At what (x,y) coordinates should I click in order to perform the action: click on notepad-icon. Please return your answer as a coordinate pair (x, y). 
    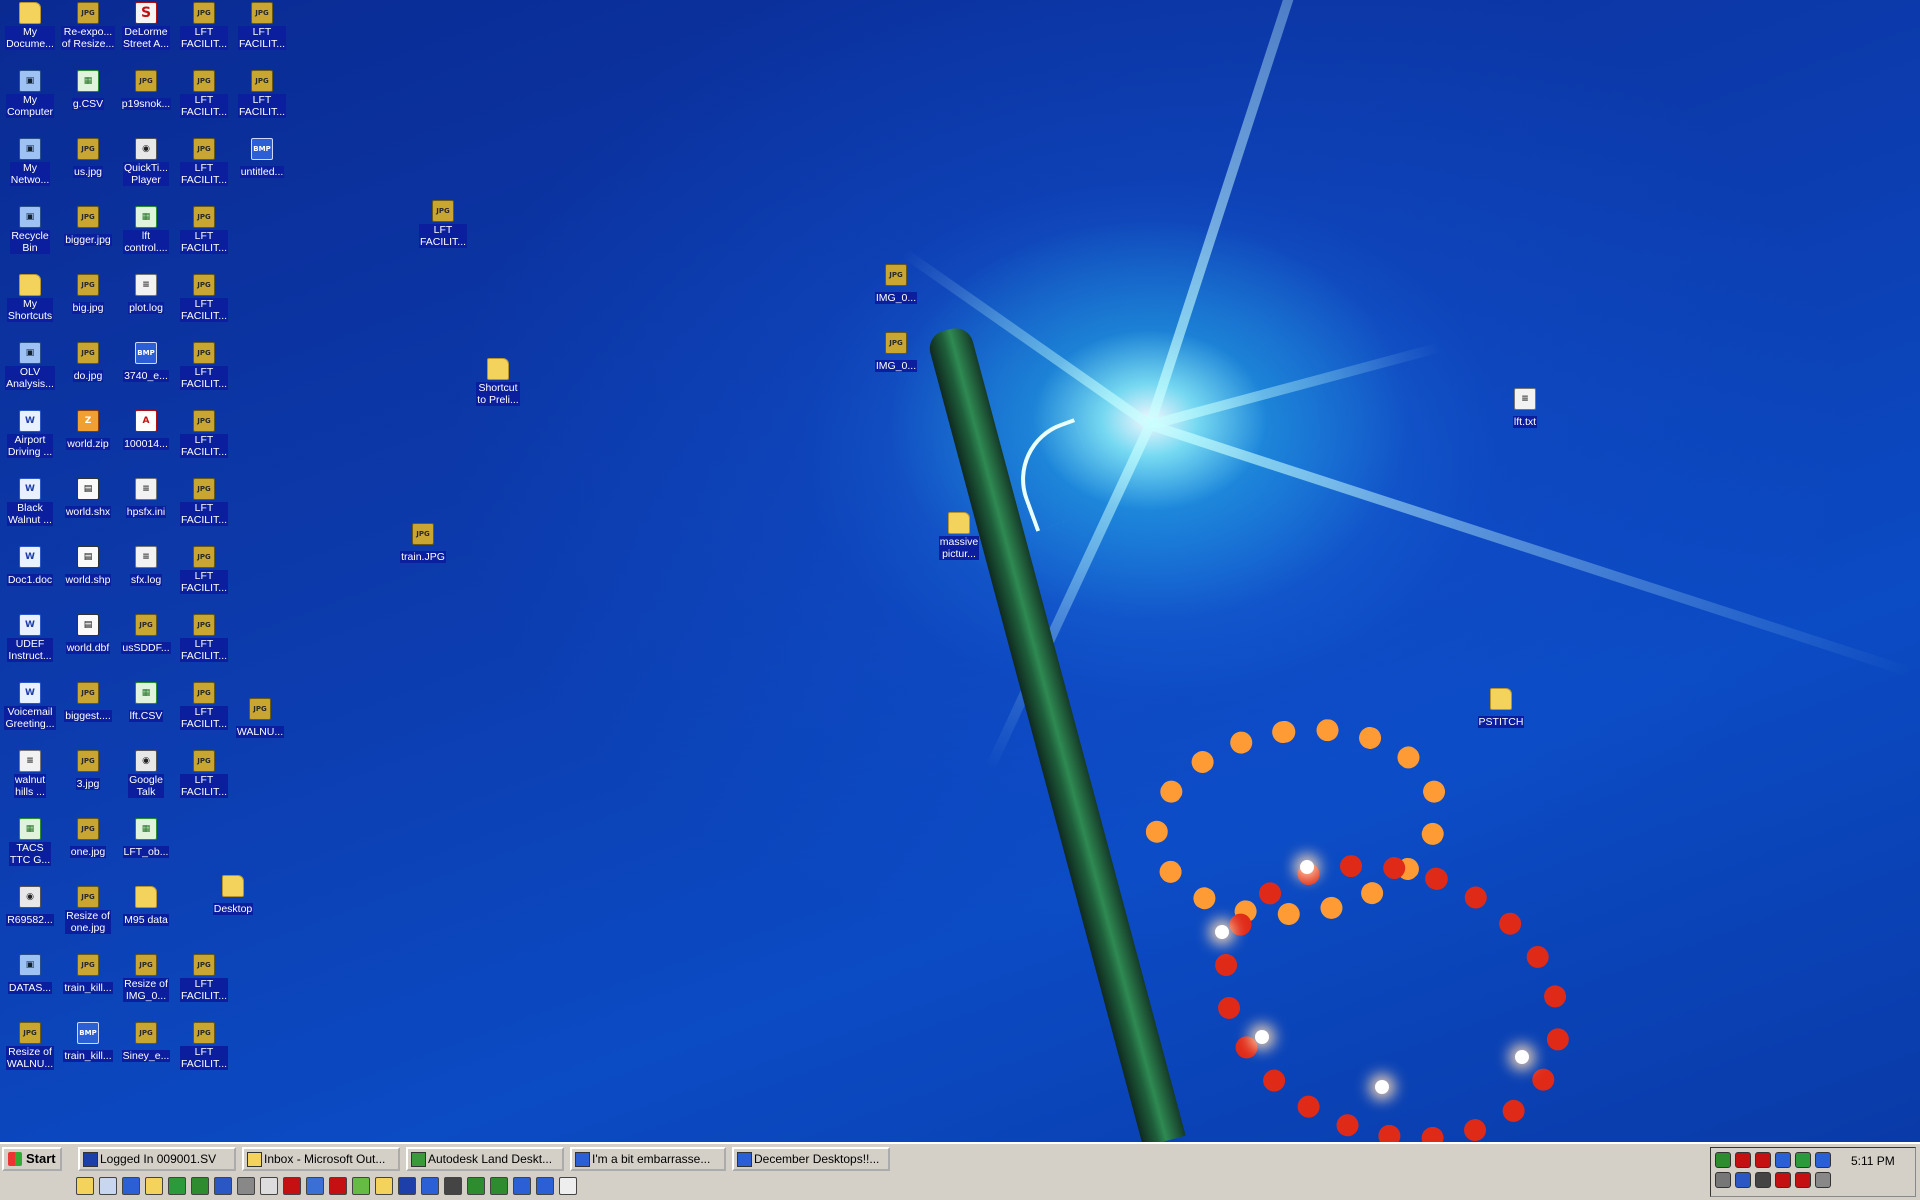
    Looking at the image, I should click on (269, 1186).